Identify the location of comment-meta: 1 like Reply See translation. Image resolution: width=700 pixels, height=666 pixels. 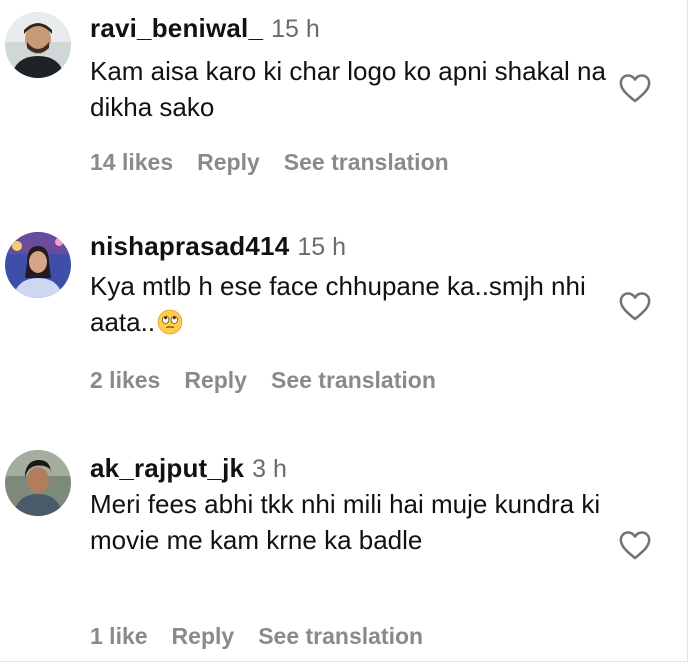
(268, 636).